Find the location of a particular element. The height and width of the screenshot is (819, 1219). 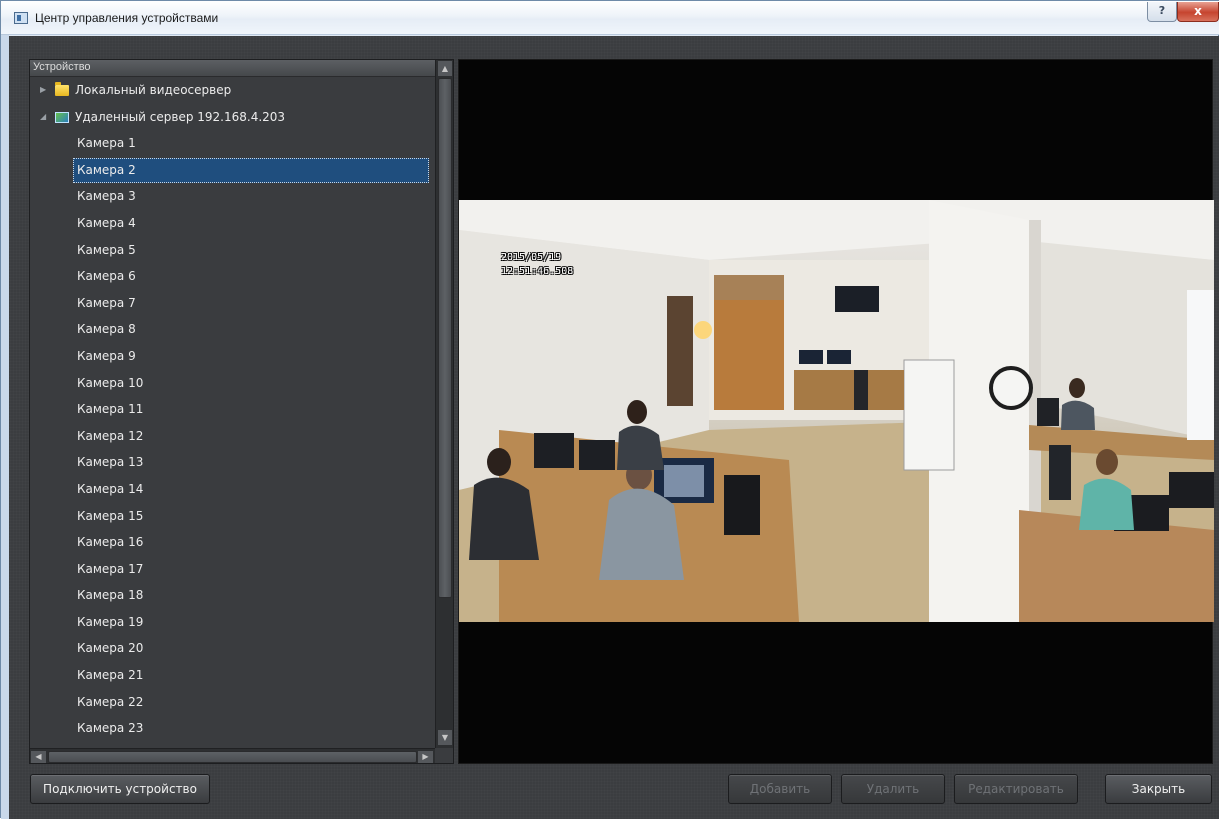

folder-icon is located at coordinates (62, 89).